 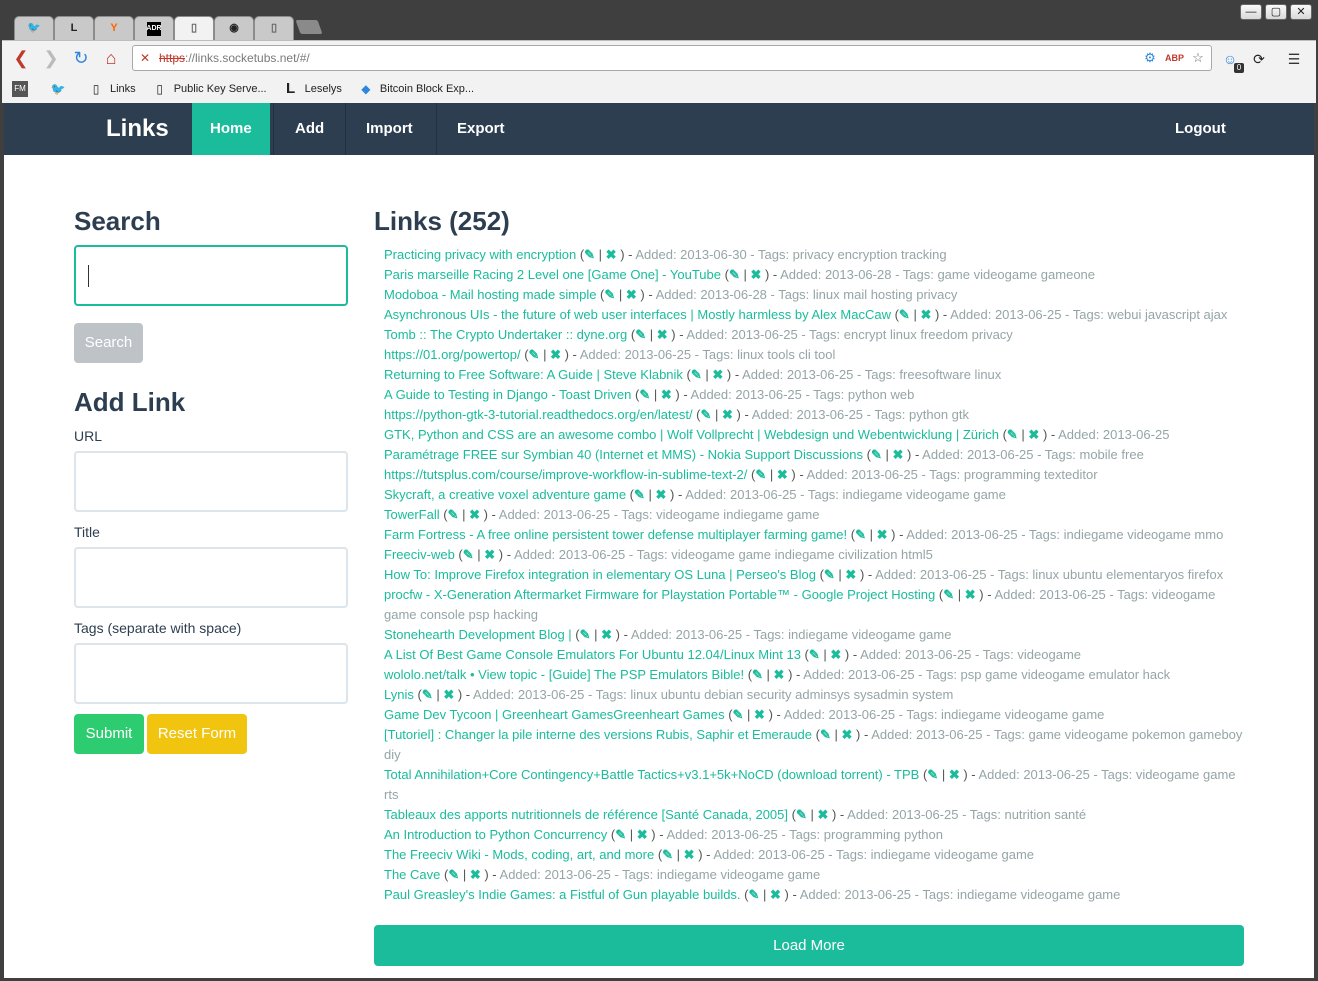 What do you see at coordinates (1276, 12) in the screenshot?
I see `maximize-button: ▢` at bounding box center [1276, 12].